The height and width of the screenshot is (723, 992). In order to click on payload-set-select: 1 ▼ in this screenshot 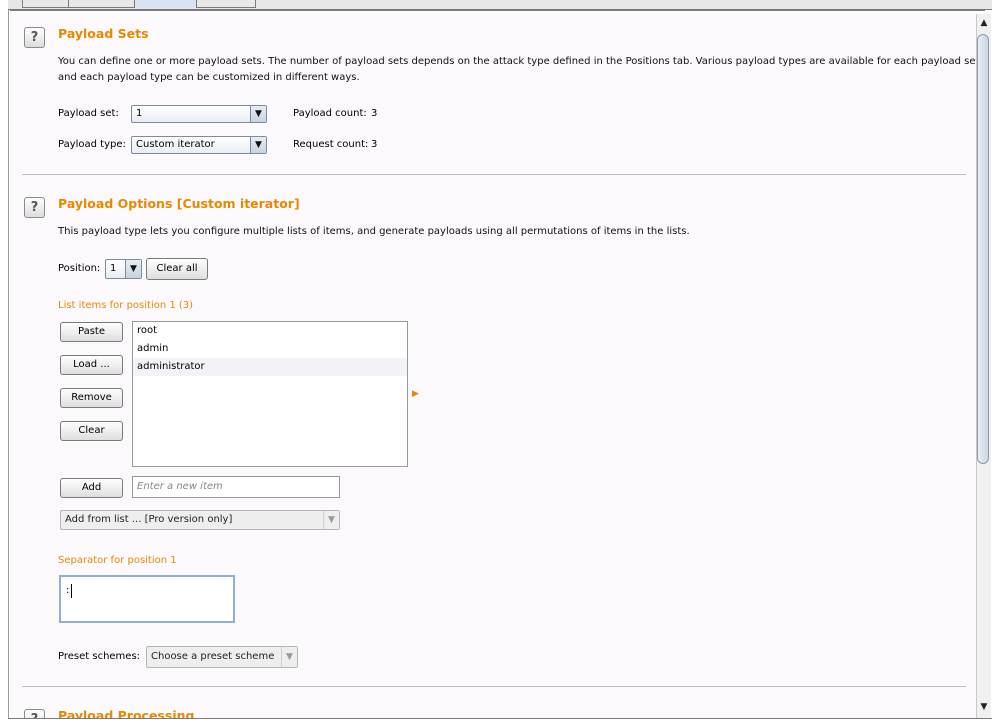, I will do `click(199, 114)`.